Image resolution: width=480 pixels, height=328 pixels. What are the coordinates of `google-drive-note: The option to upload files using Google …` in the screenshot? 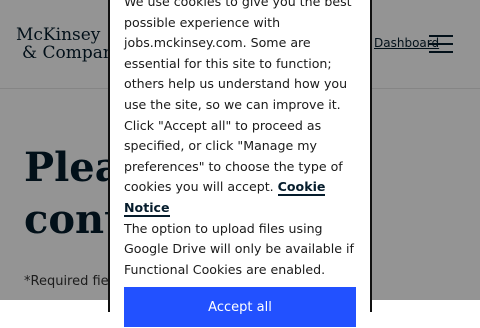 It's located at (239, 248).